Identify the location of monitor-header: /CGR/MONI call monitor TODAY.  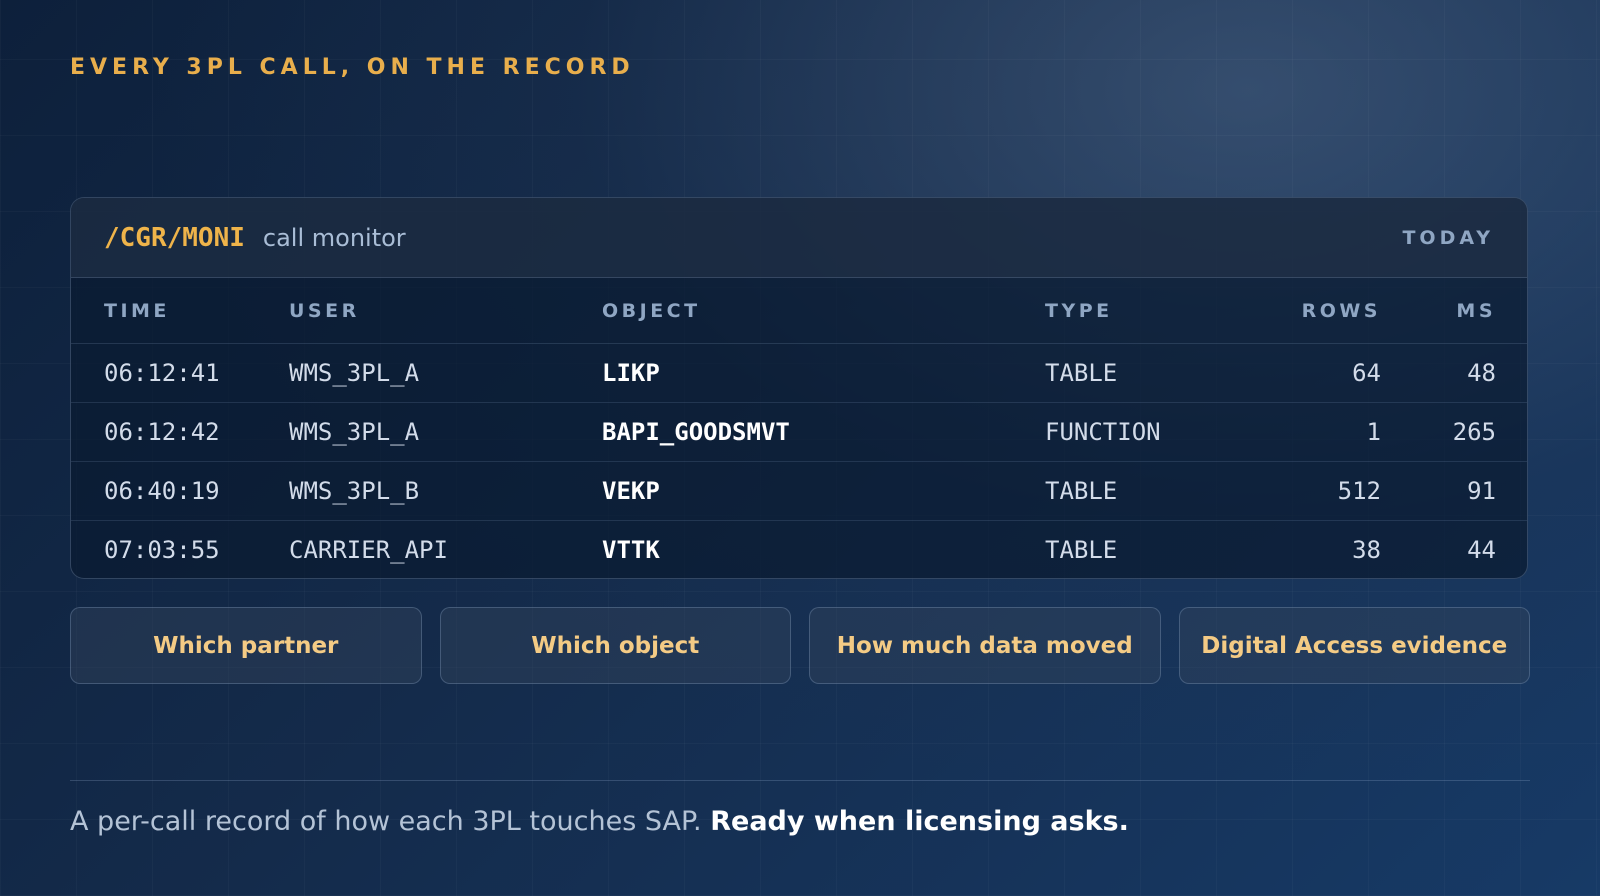
(799, 238).